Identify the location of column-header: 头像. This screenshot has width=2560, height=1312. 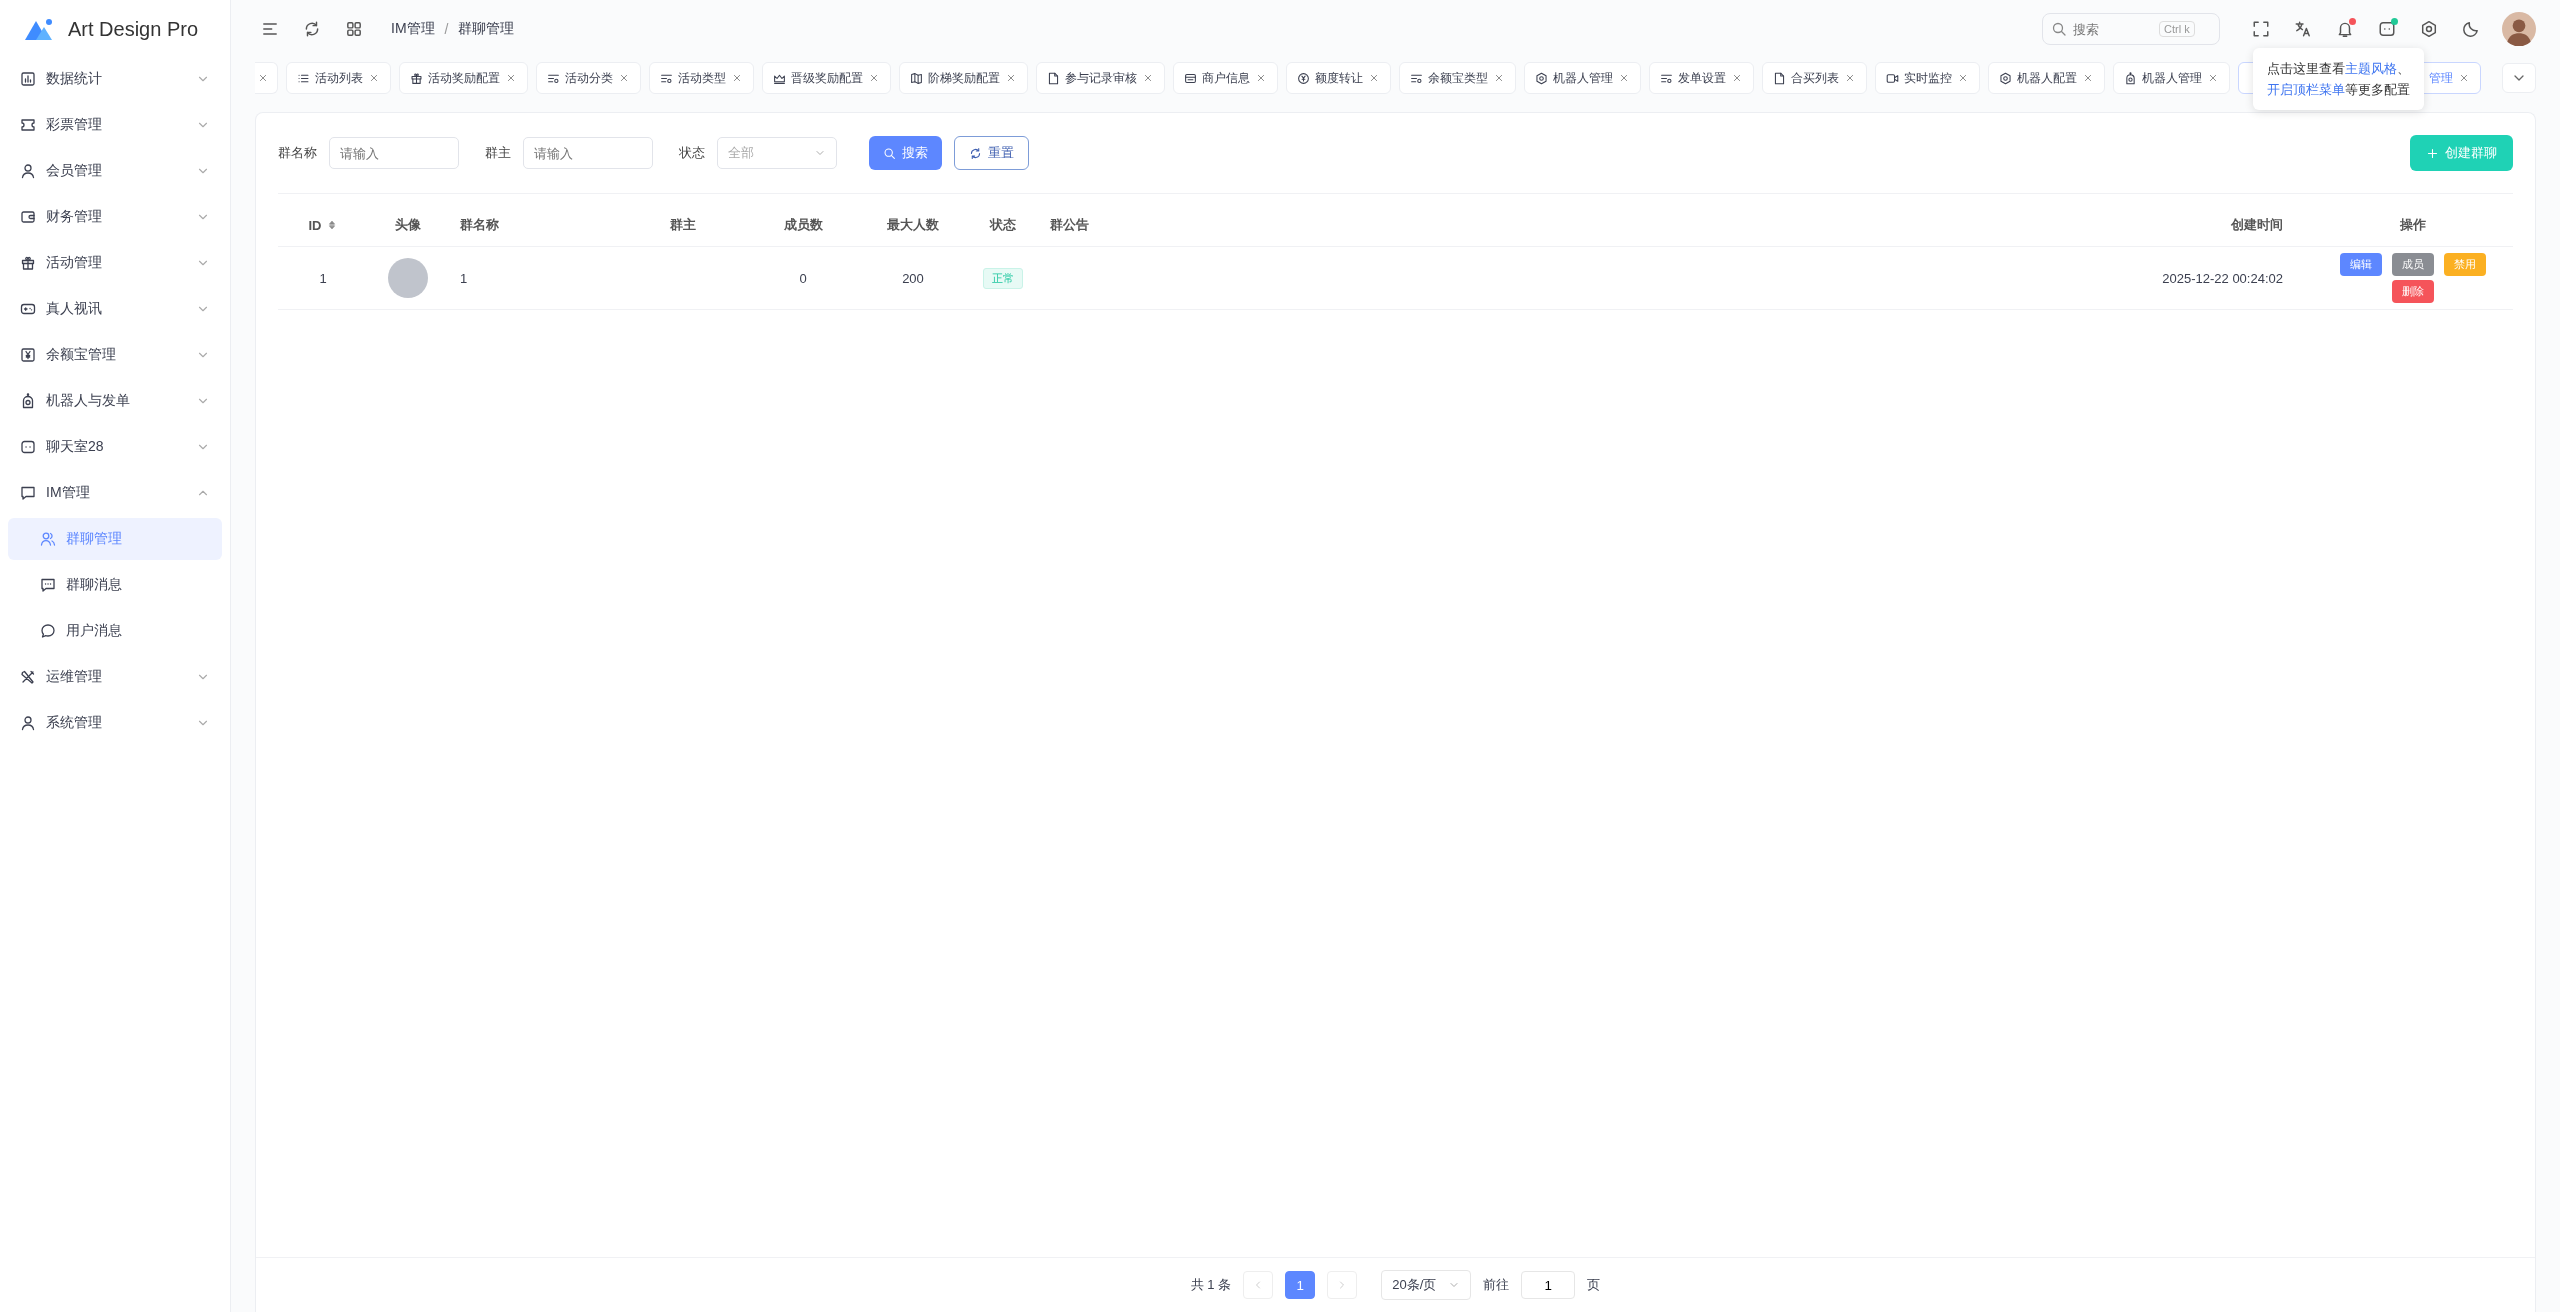
(408, 225).